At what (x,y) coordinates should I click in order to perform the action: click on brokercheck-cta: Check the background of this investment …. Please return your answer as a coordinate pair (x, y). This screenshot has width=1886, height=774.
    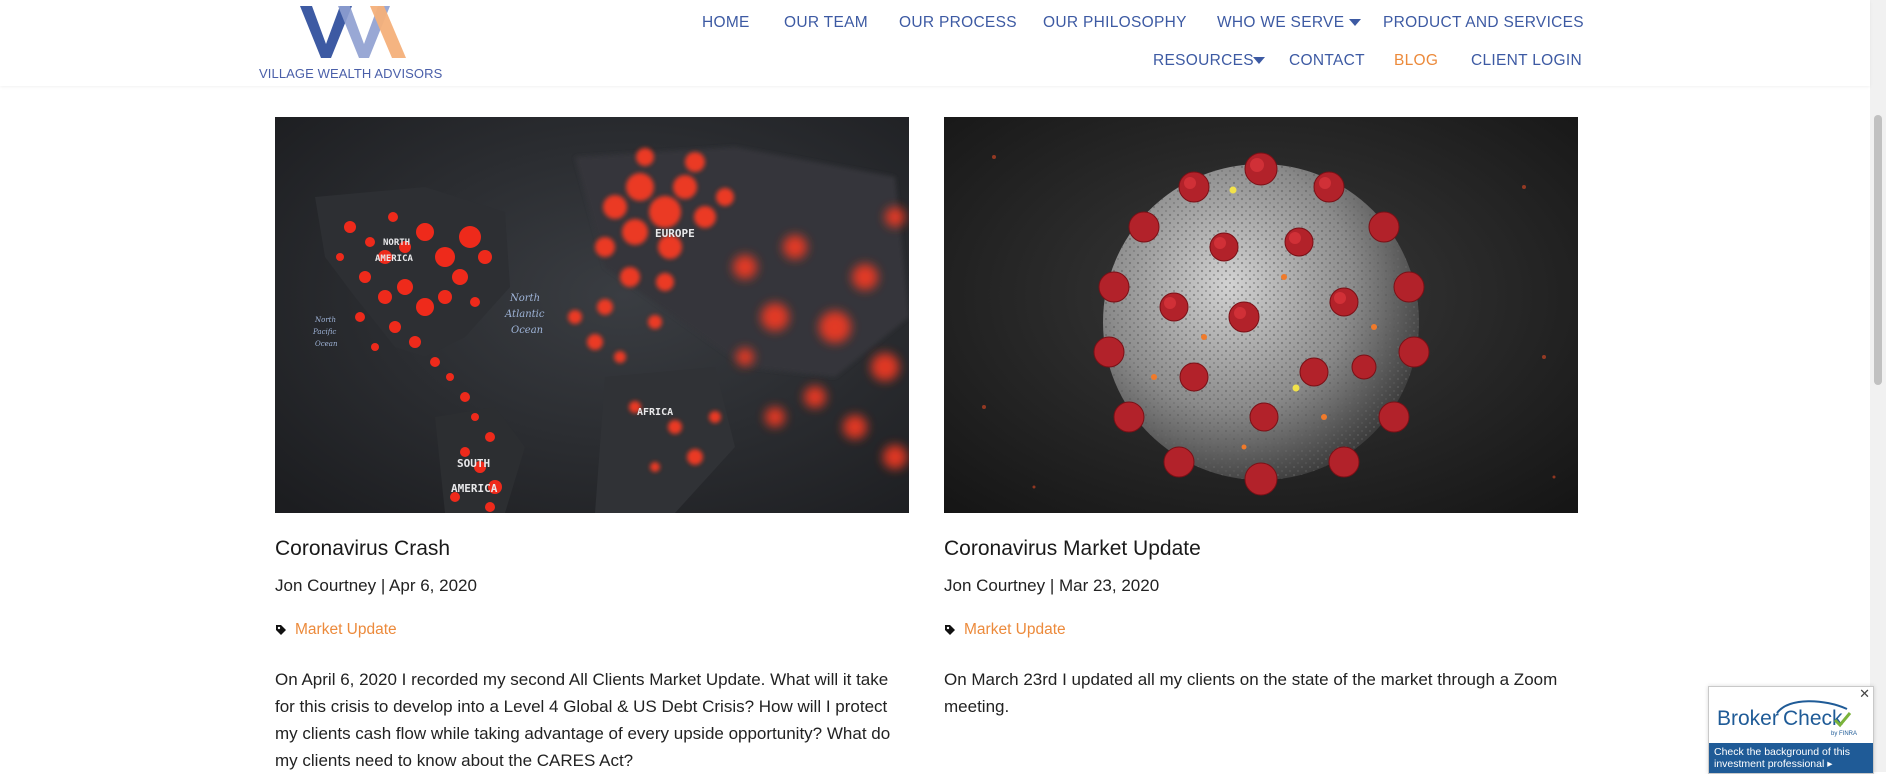
    Looking at the image, I should click on (1791, 758).